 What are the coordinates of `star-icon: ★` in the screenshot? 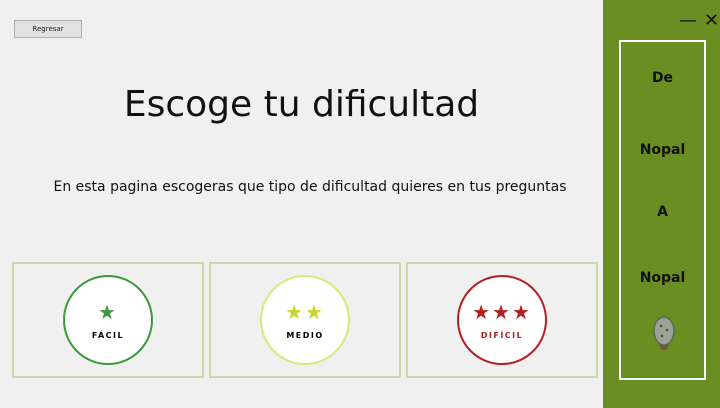 It's located at (108, 311).